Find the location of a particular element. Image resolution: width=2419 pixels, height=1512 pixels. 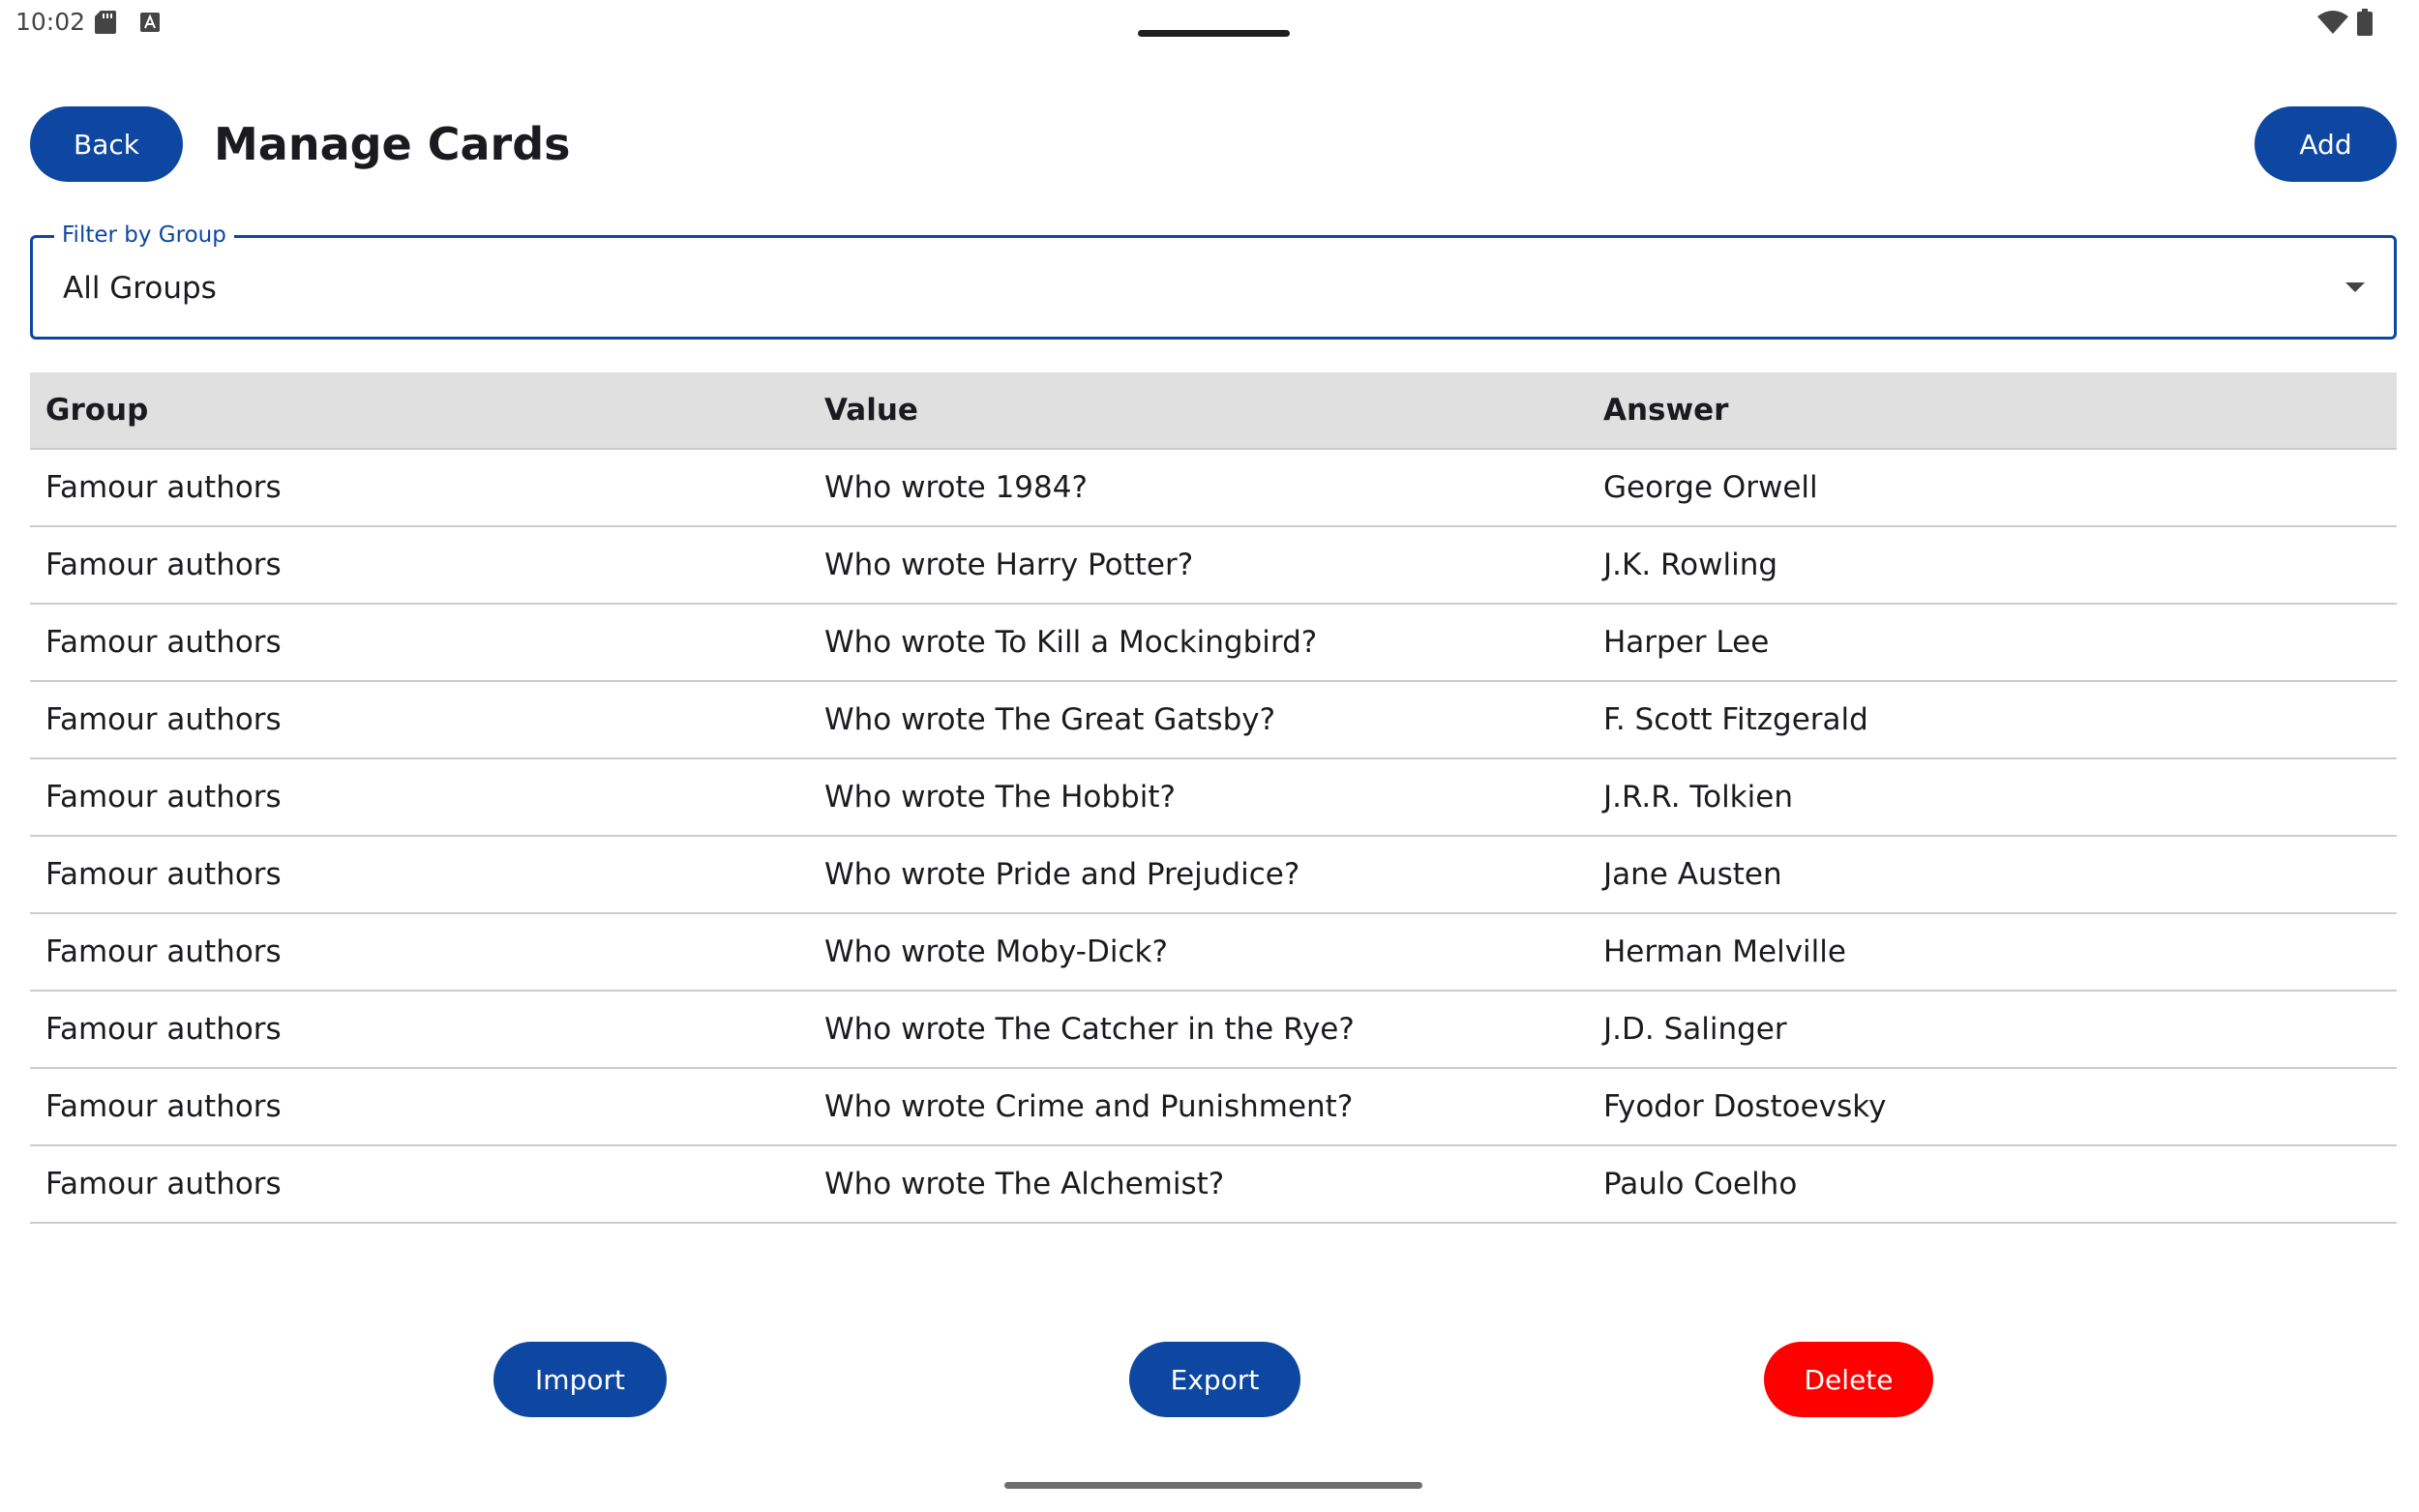

back-button: Back is located at coordinates (107, 144).